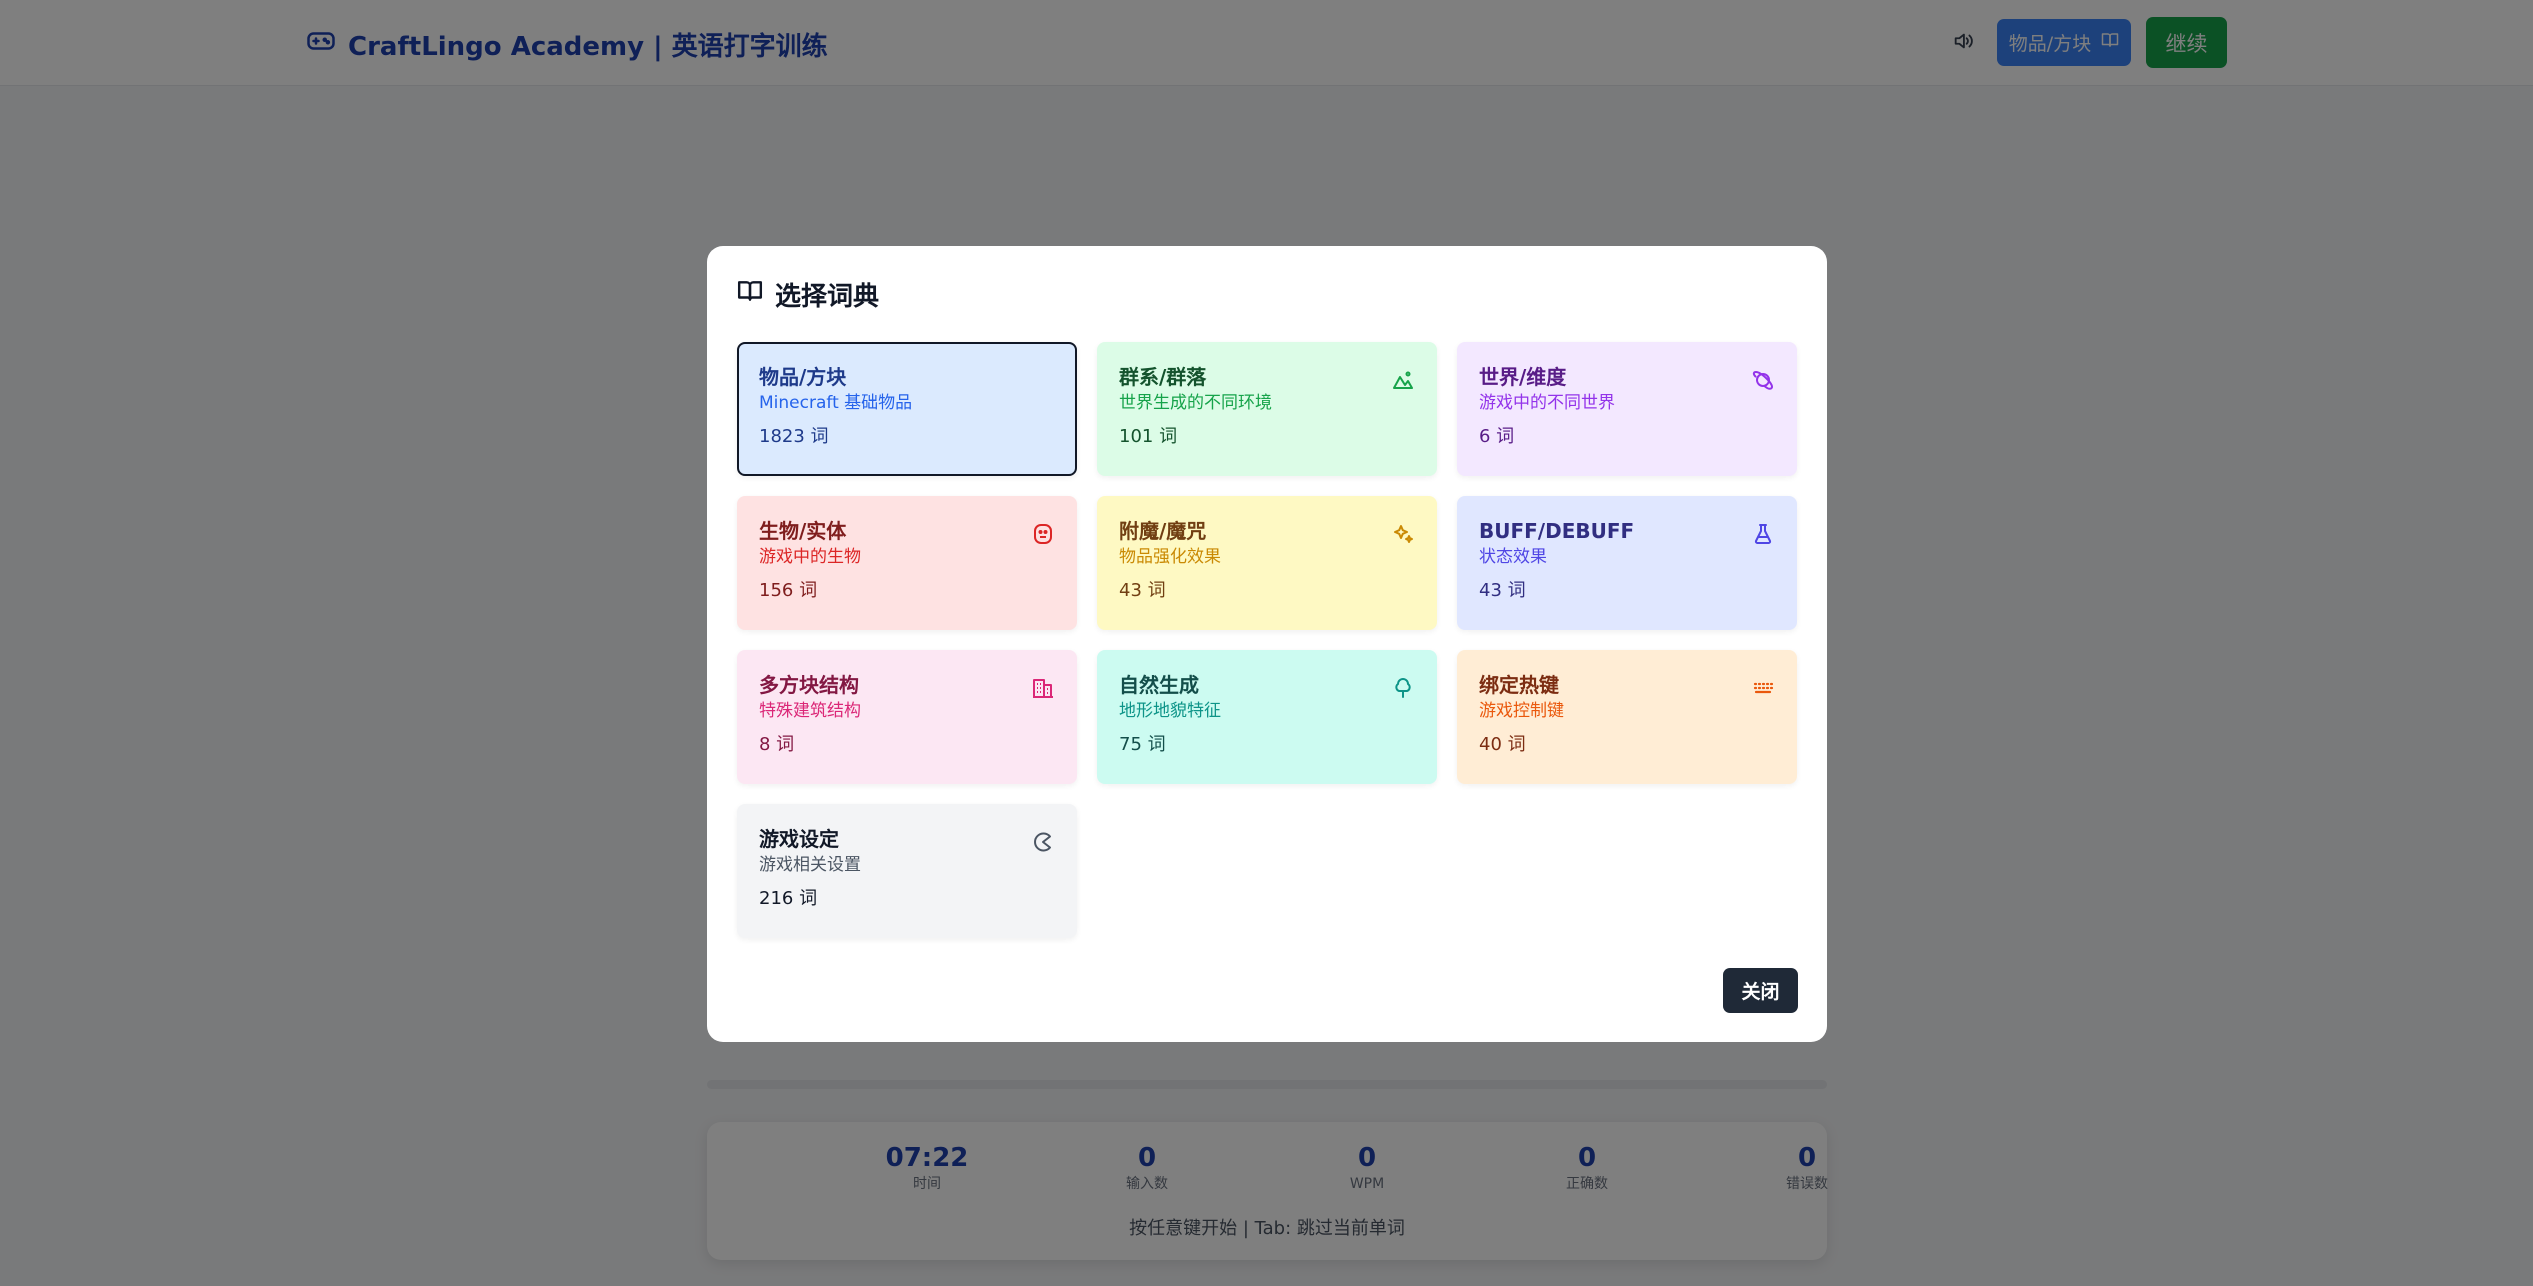 This screenshot has height=1286, width=2533. I want to click on dict-card-name: 世界/维度, so click(1523, 377).